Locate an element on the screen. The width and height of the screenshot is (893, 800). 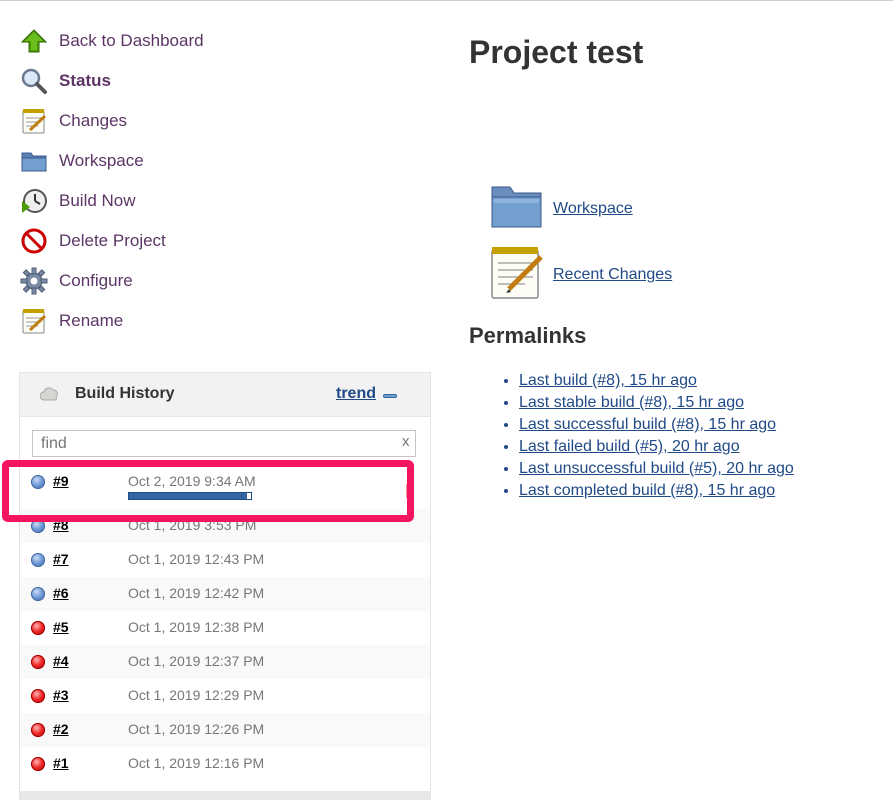
task-build-now: Build Now is located at coordinates (210, 201).